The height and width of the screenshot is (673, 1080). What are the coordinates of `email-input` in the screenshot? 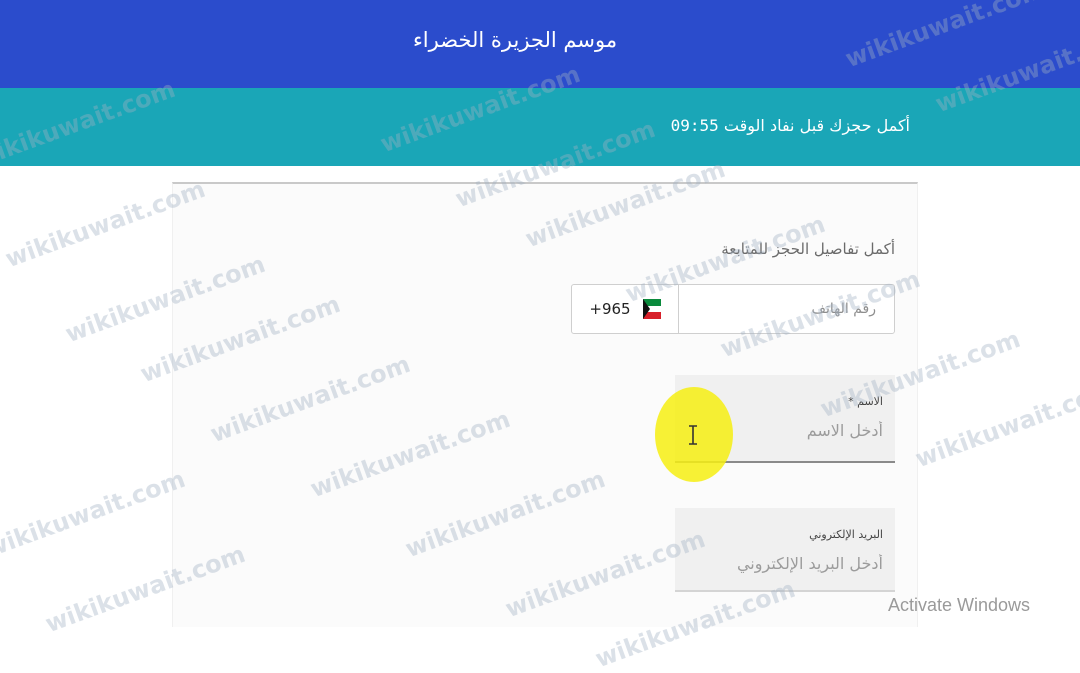 It's located at (785, 563).